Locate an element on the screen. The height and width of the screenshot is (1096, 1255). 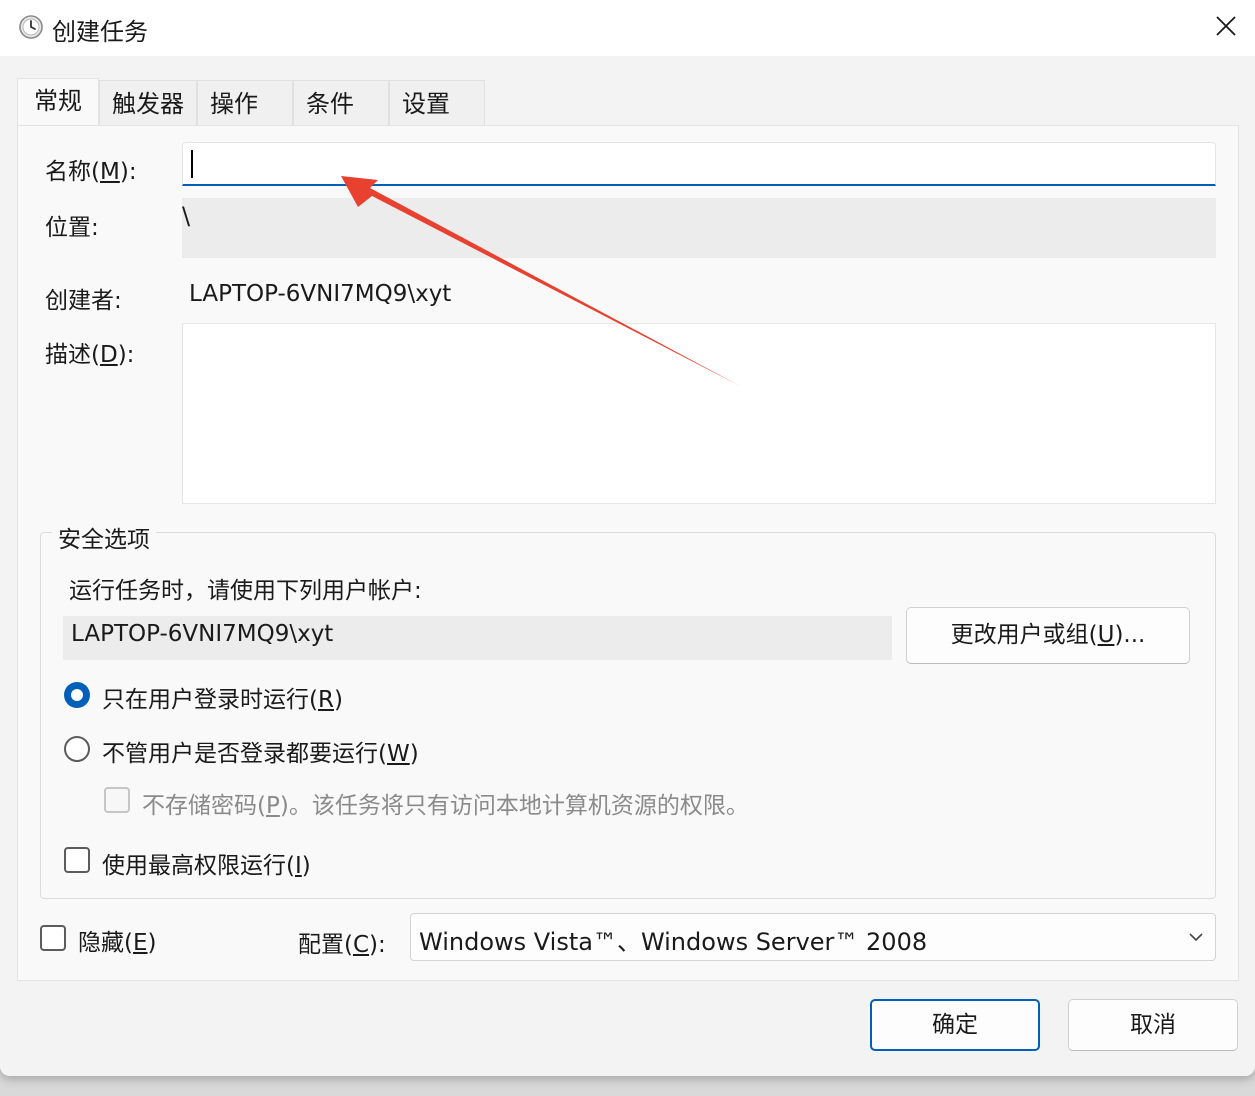
tab-settings: 设置 is located at coordinates (437, 103).